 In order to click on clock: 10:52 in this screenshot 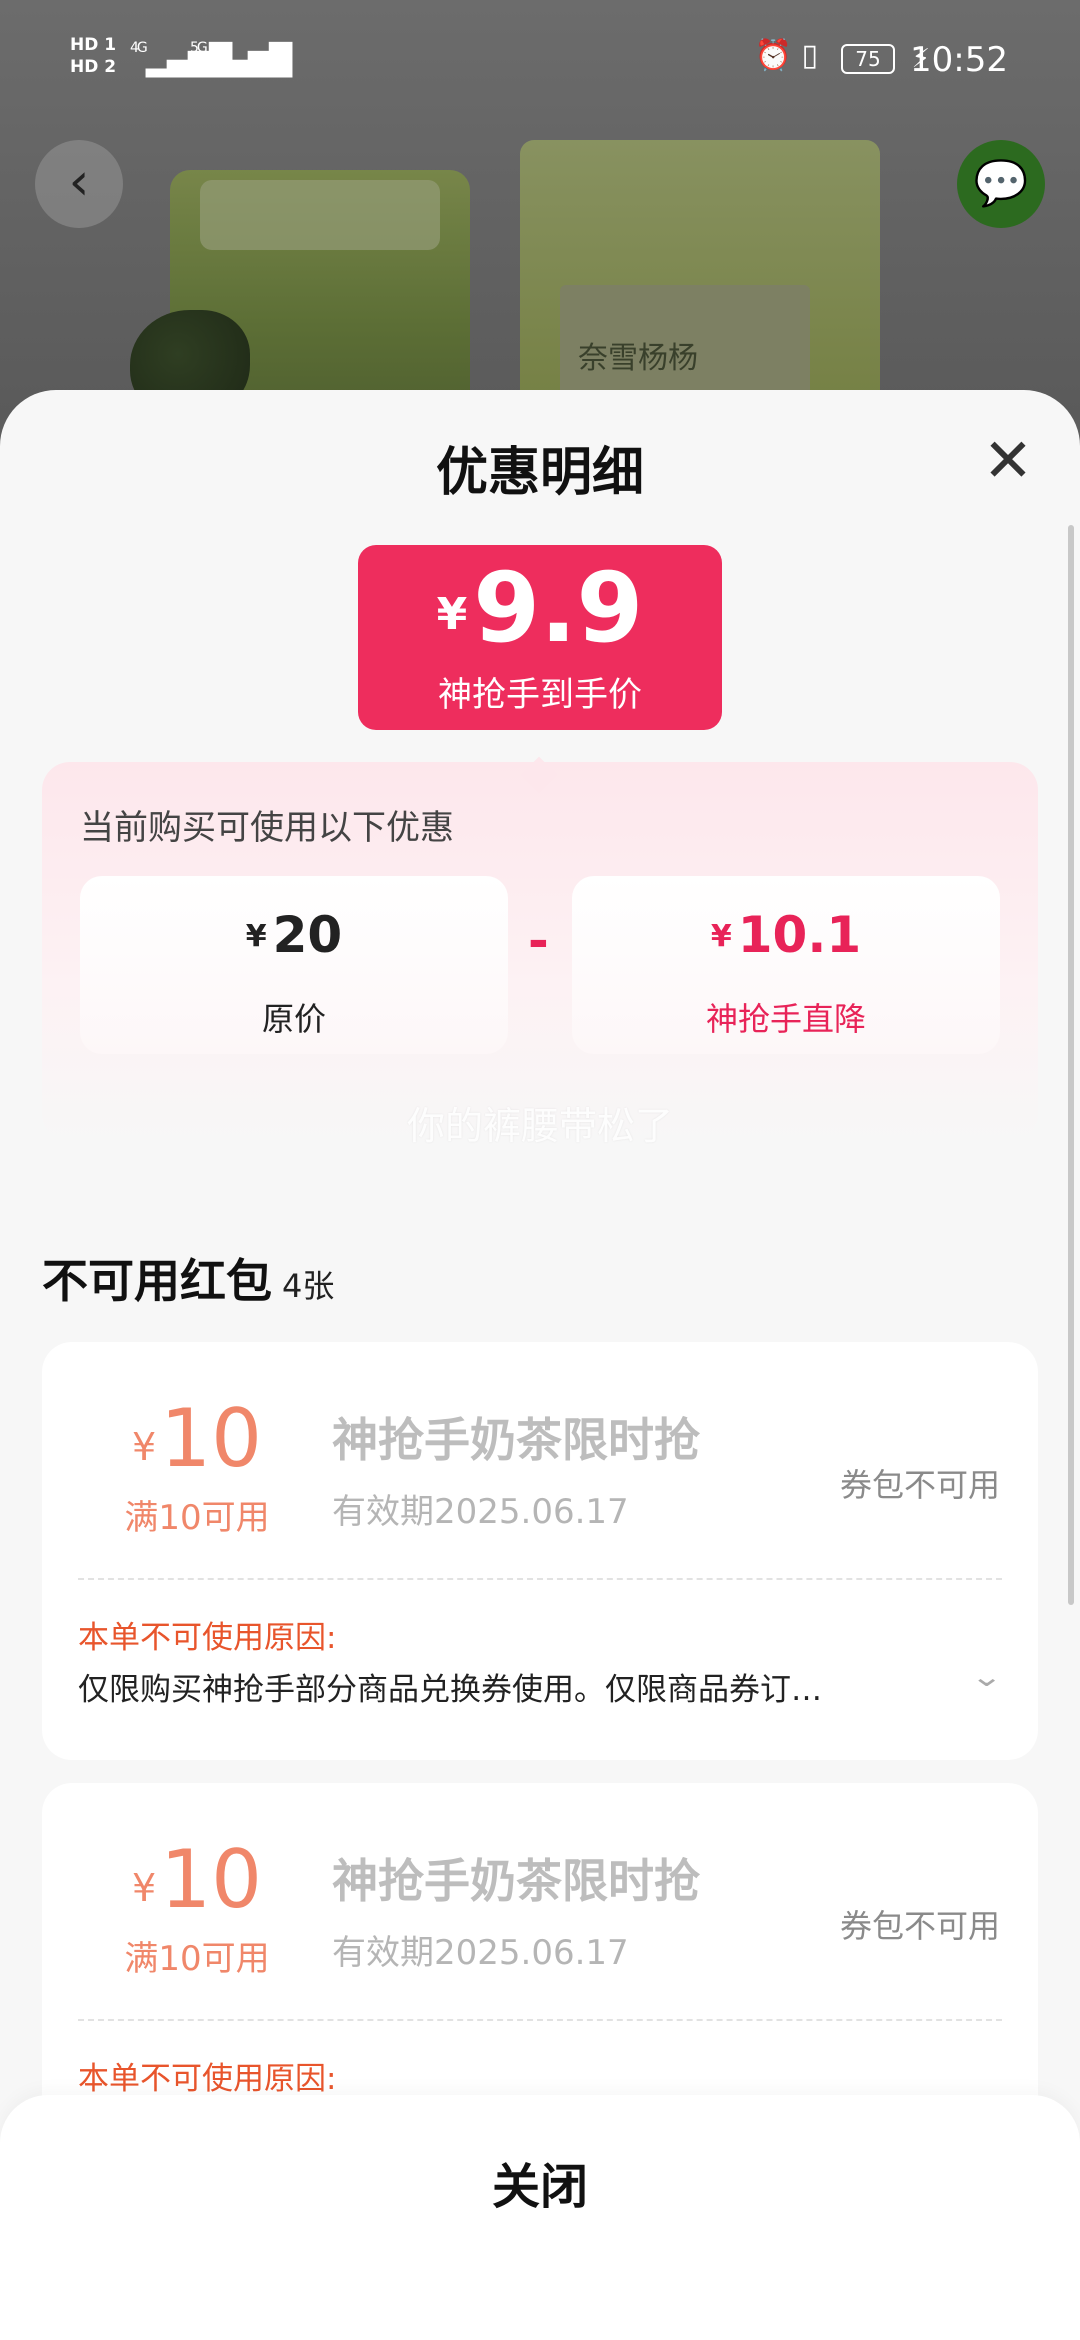, I will do `click(959, 60)`.